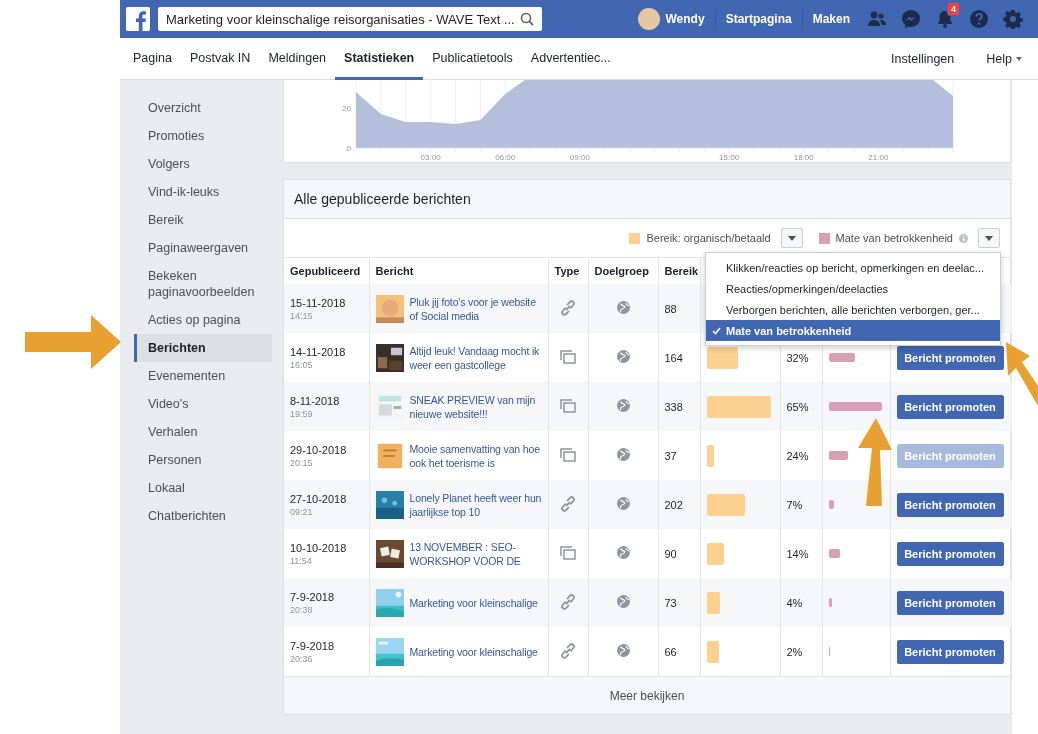  Describe the element at coordinates (797, 357) in the screenshot. I see `engagement-value: 32%` at that location.